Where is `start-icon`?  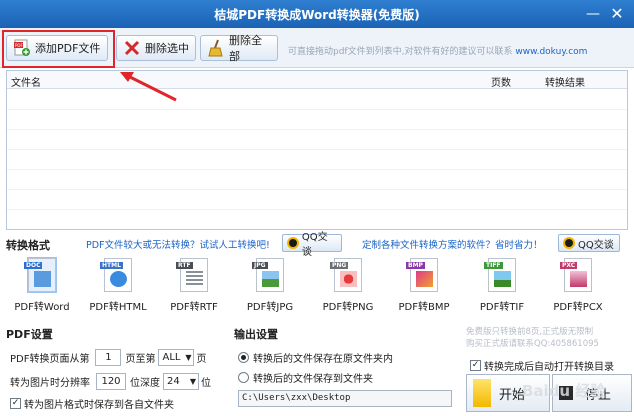
start-icon is located at coordinates (482, 393).